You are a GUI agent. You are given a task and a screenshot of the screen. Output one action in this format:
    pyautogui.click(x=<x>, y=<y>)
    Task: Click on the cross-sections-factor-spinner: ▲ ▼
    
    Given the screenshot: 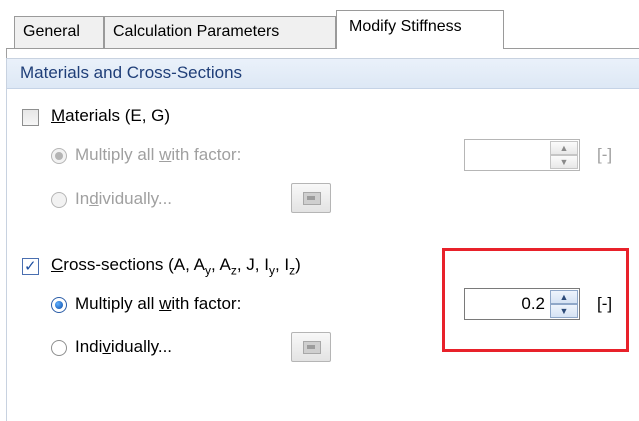 What is the action you would take?
    pyautogui.click(x=522, y=304)
    